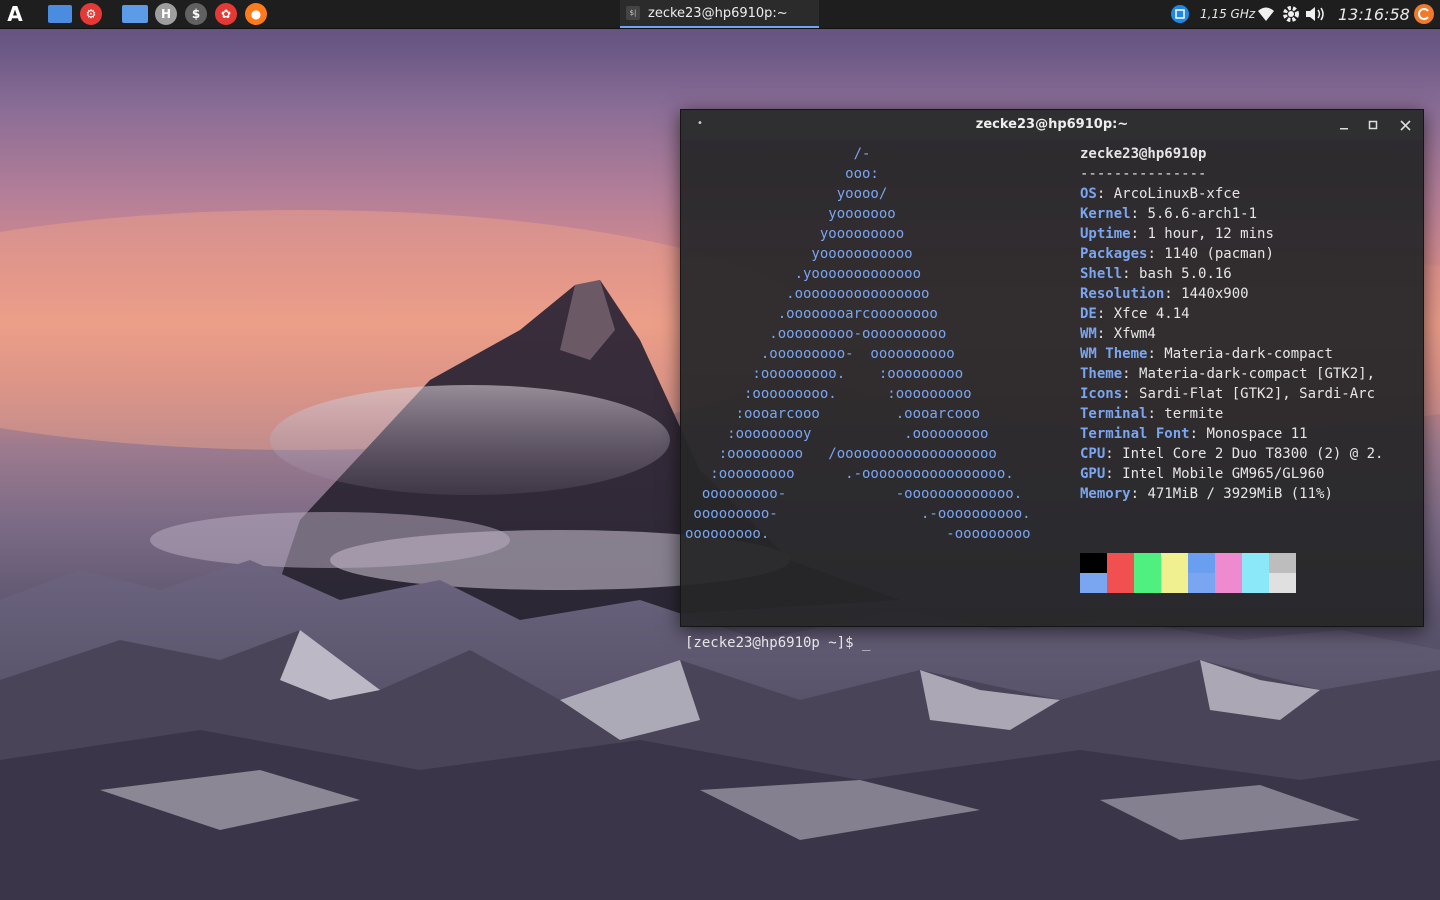 This screenshot has height=900, width=1440. What do you see at coordinates (1194, 414) in the screenshot?
I see `info-value: termite` at bounding box center [1194, 414].